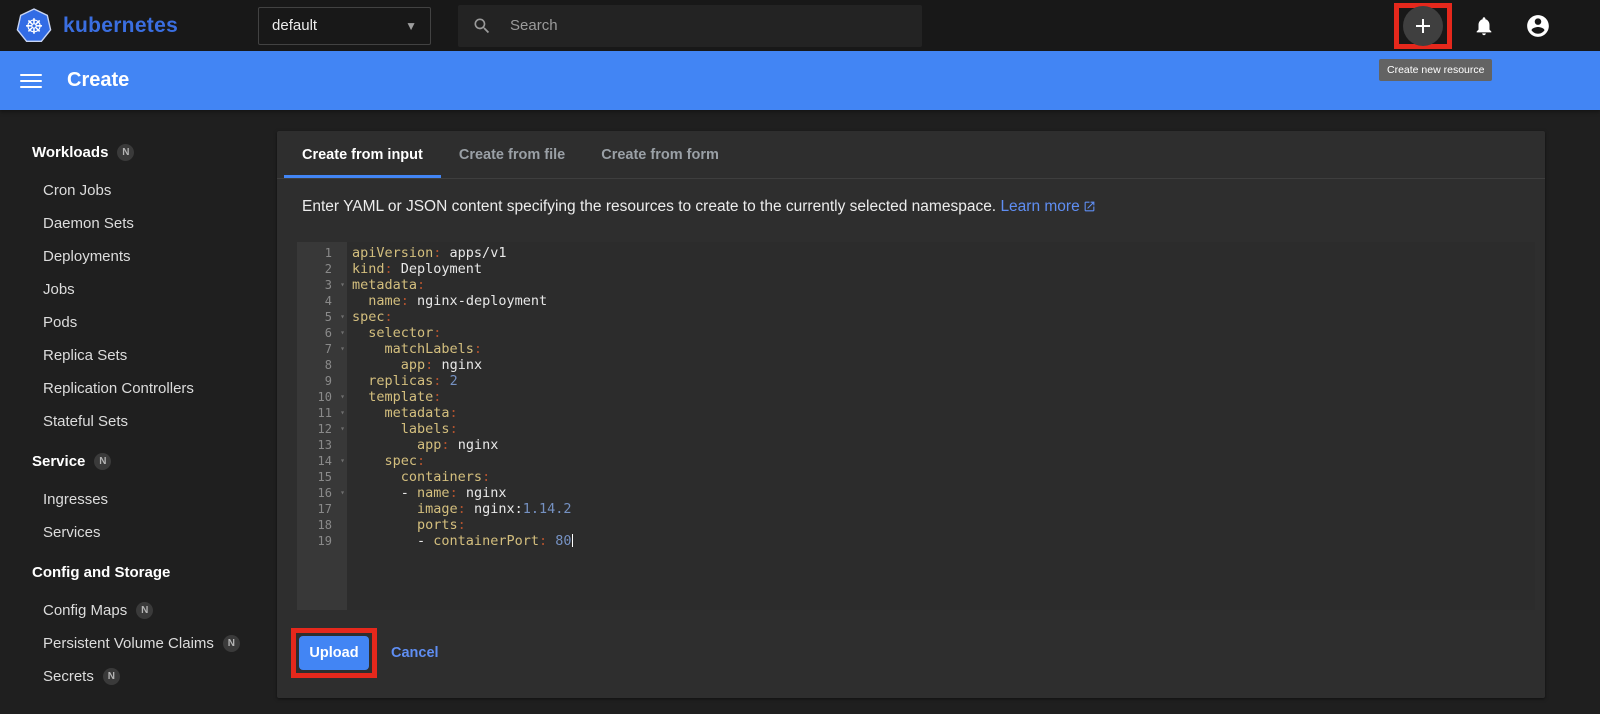 This screenshot has height=714, width=1600. I want to click on sidebar-section-config-and-storage: Config and Storage, so click(138, 572).